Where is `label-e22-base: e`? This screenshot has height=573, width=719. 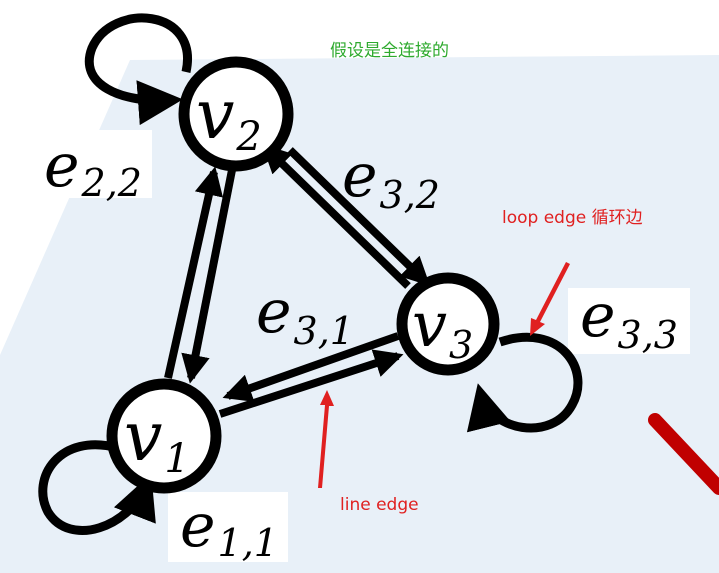 label-e22-base: e is located at coordinates (62, 166).